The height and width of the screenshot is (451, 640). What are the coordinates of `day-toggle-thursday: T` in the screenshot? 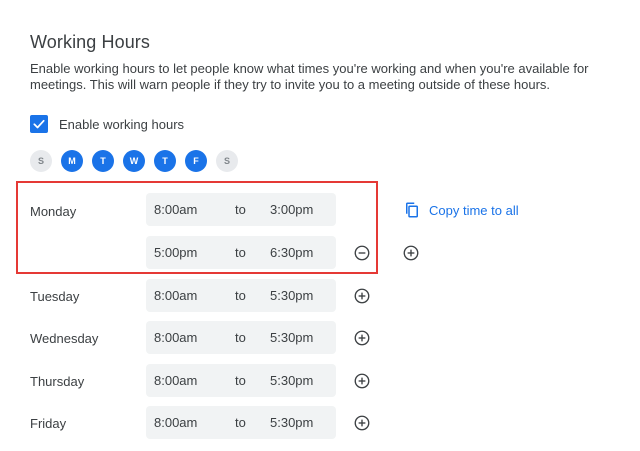 It's located at (165, 161).